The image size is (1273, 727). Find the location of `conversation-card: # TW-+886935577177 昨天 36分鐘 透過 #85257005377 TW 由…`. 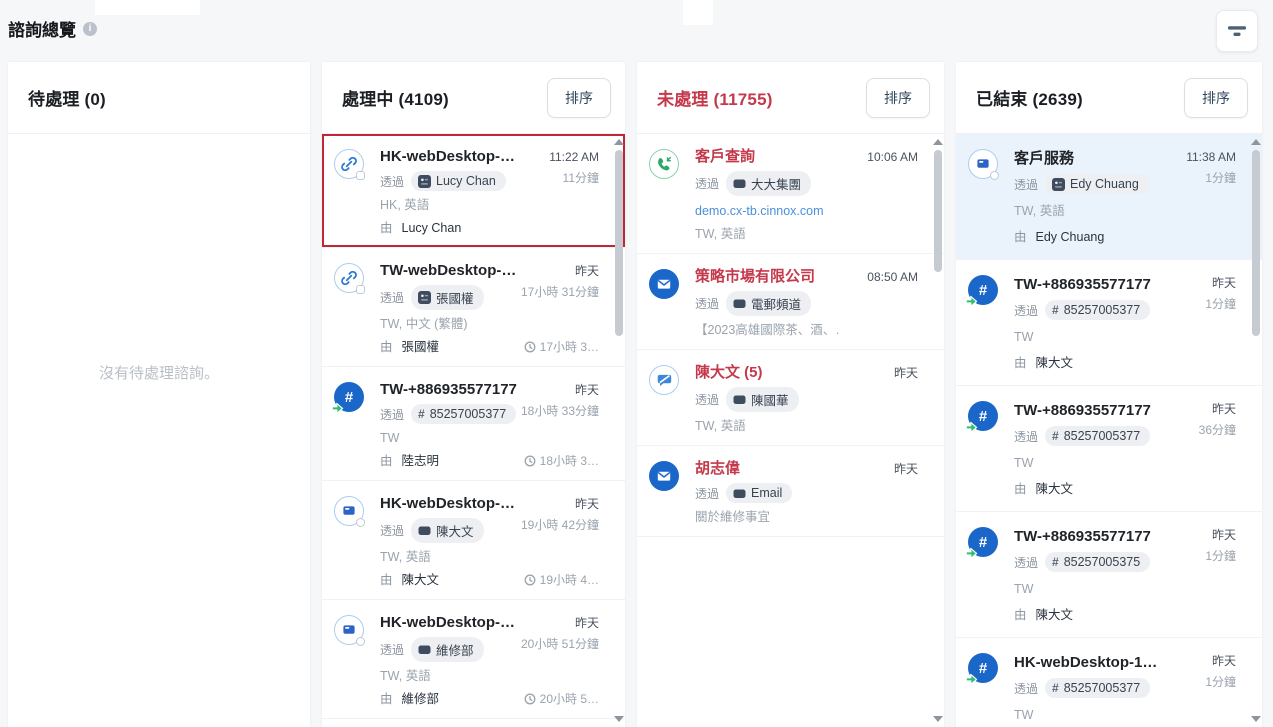

conversation-card: # TW-+886935577177 昨天 36分鐘 透過 #85257005377 TW 由… is located at coordinates (1109, 449).